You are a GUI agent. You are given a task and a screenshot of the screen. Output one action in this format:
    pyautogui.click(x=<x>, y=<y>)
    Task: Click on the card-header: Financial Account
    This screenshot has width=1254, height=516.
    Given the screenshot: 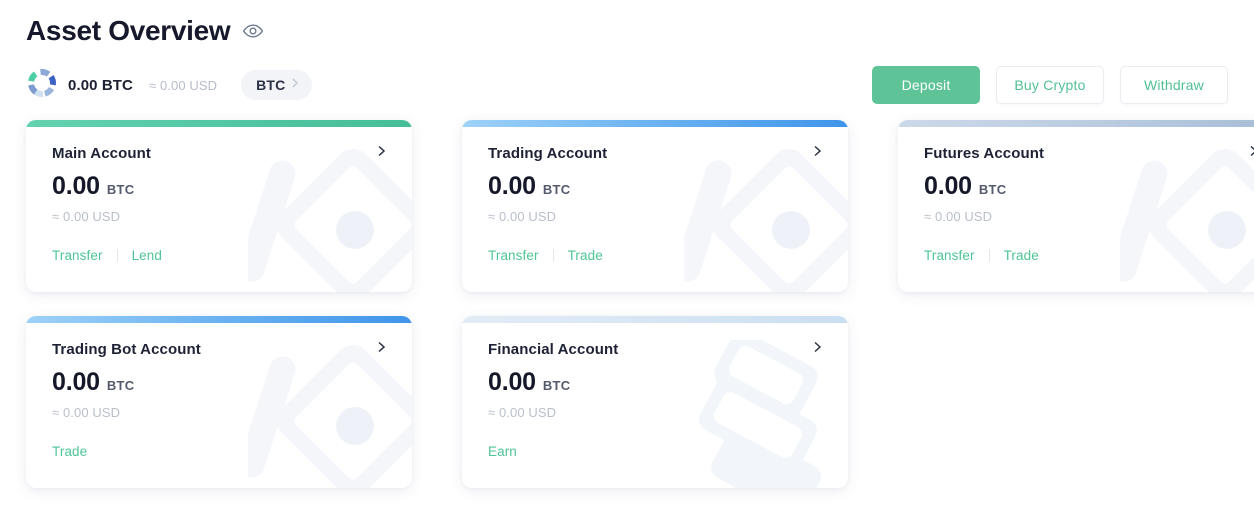 What is the action you would take?
    pyautogui.click(x=656, y=349)
    